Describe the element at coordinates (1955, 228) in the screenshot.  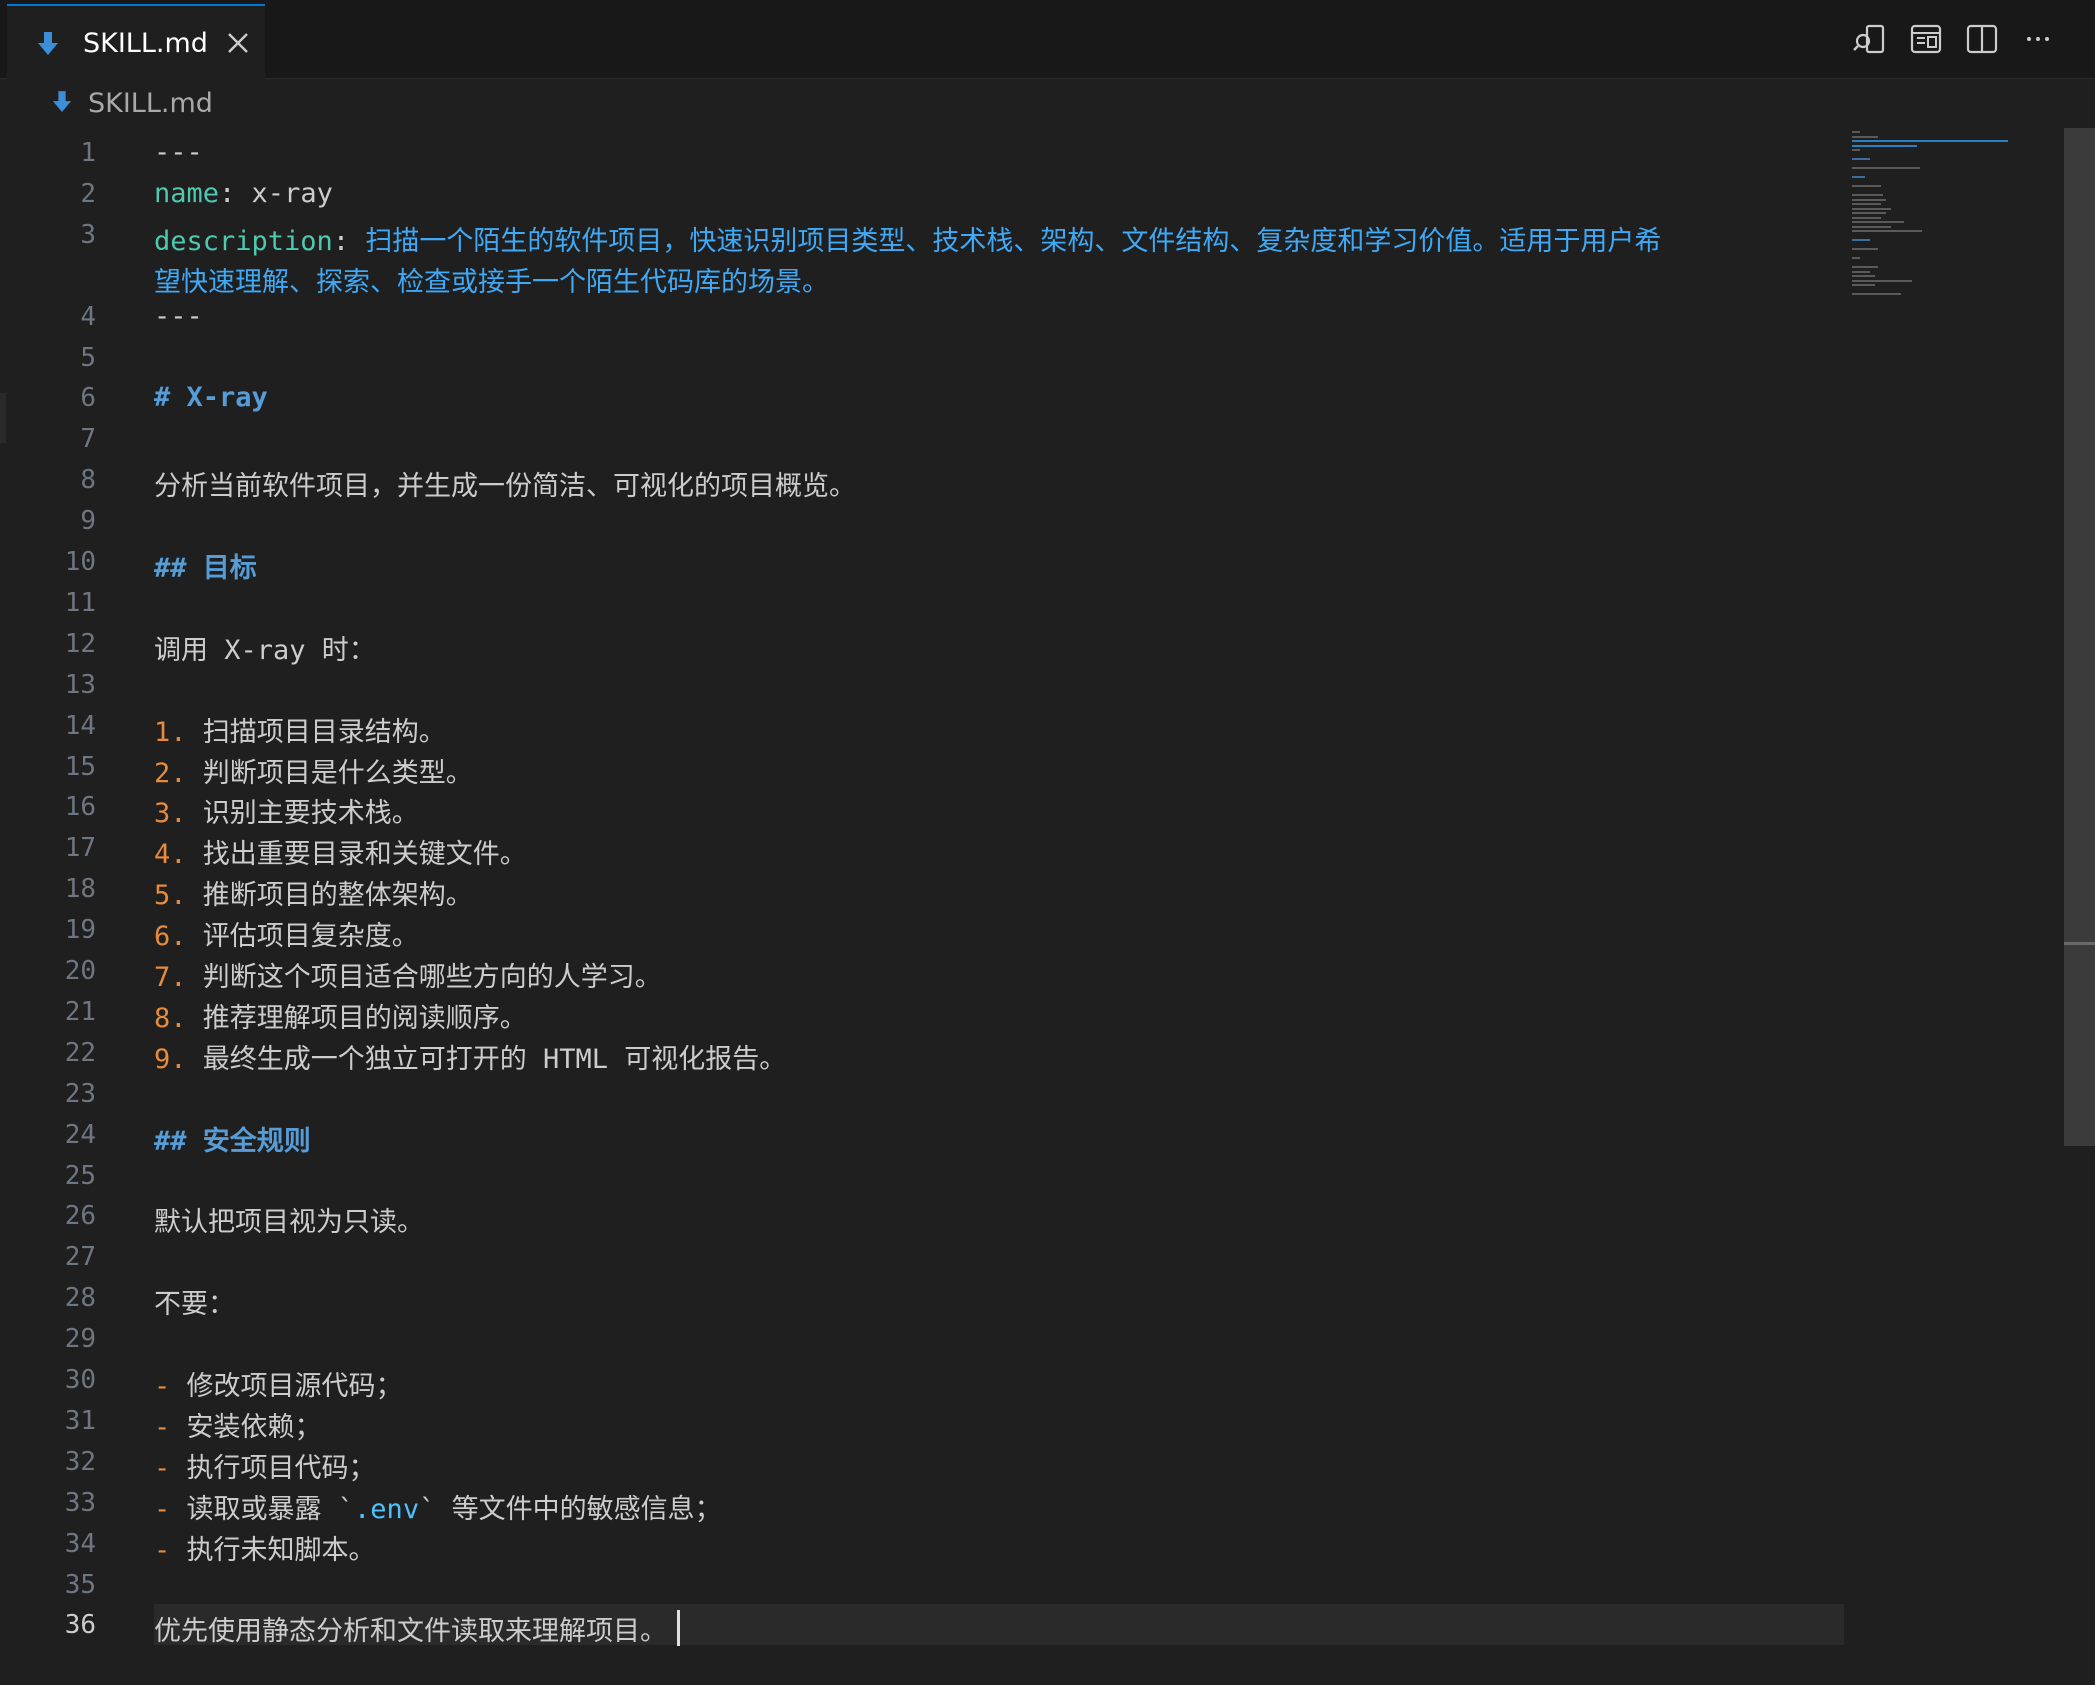
I see `minimap` at that location.